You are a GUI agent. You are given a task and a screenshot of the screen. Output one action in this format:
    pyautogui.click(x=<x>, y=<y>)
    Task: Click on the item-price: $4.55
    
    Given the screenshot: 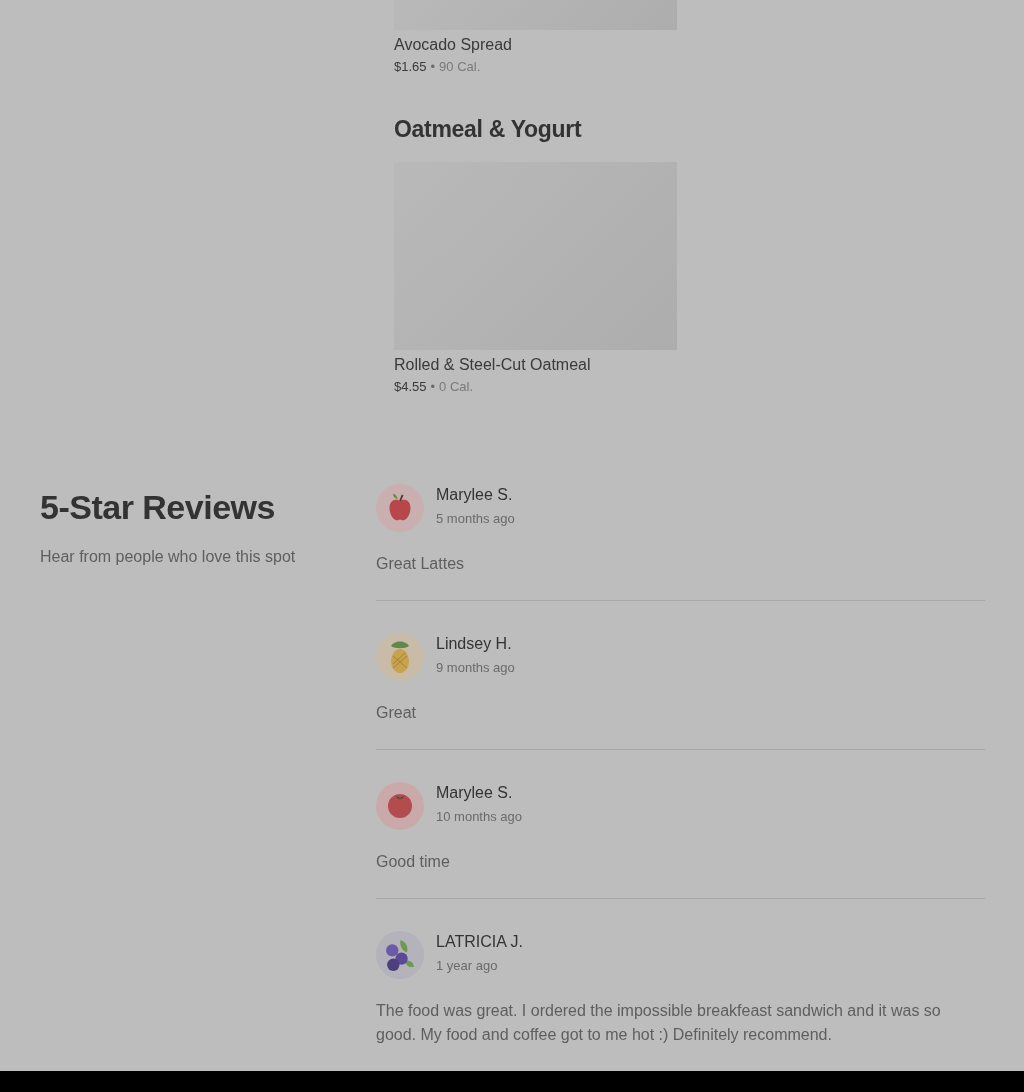 What is the action you would take?
    pyautogui.click(x=410, y=386)
    